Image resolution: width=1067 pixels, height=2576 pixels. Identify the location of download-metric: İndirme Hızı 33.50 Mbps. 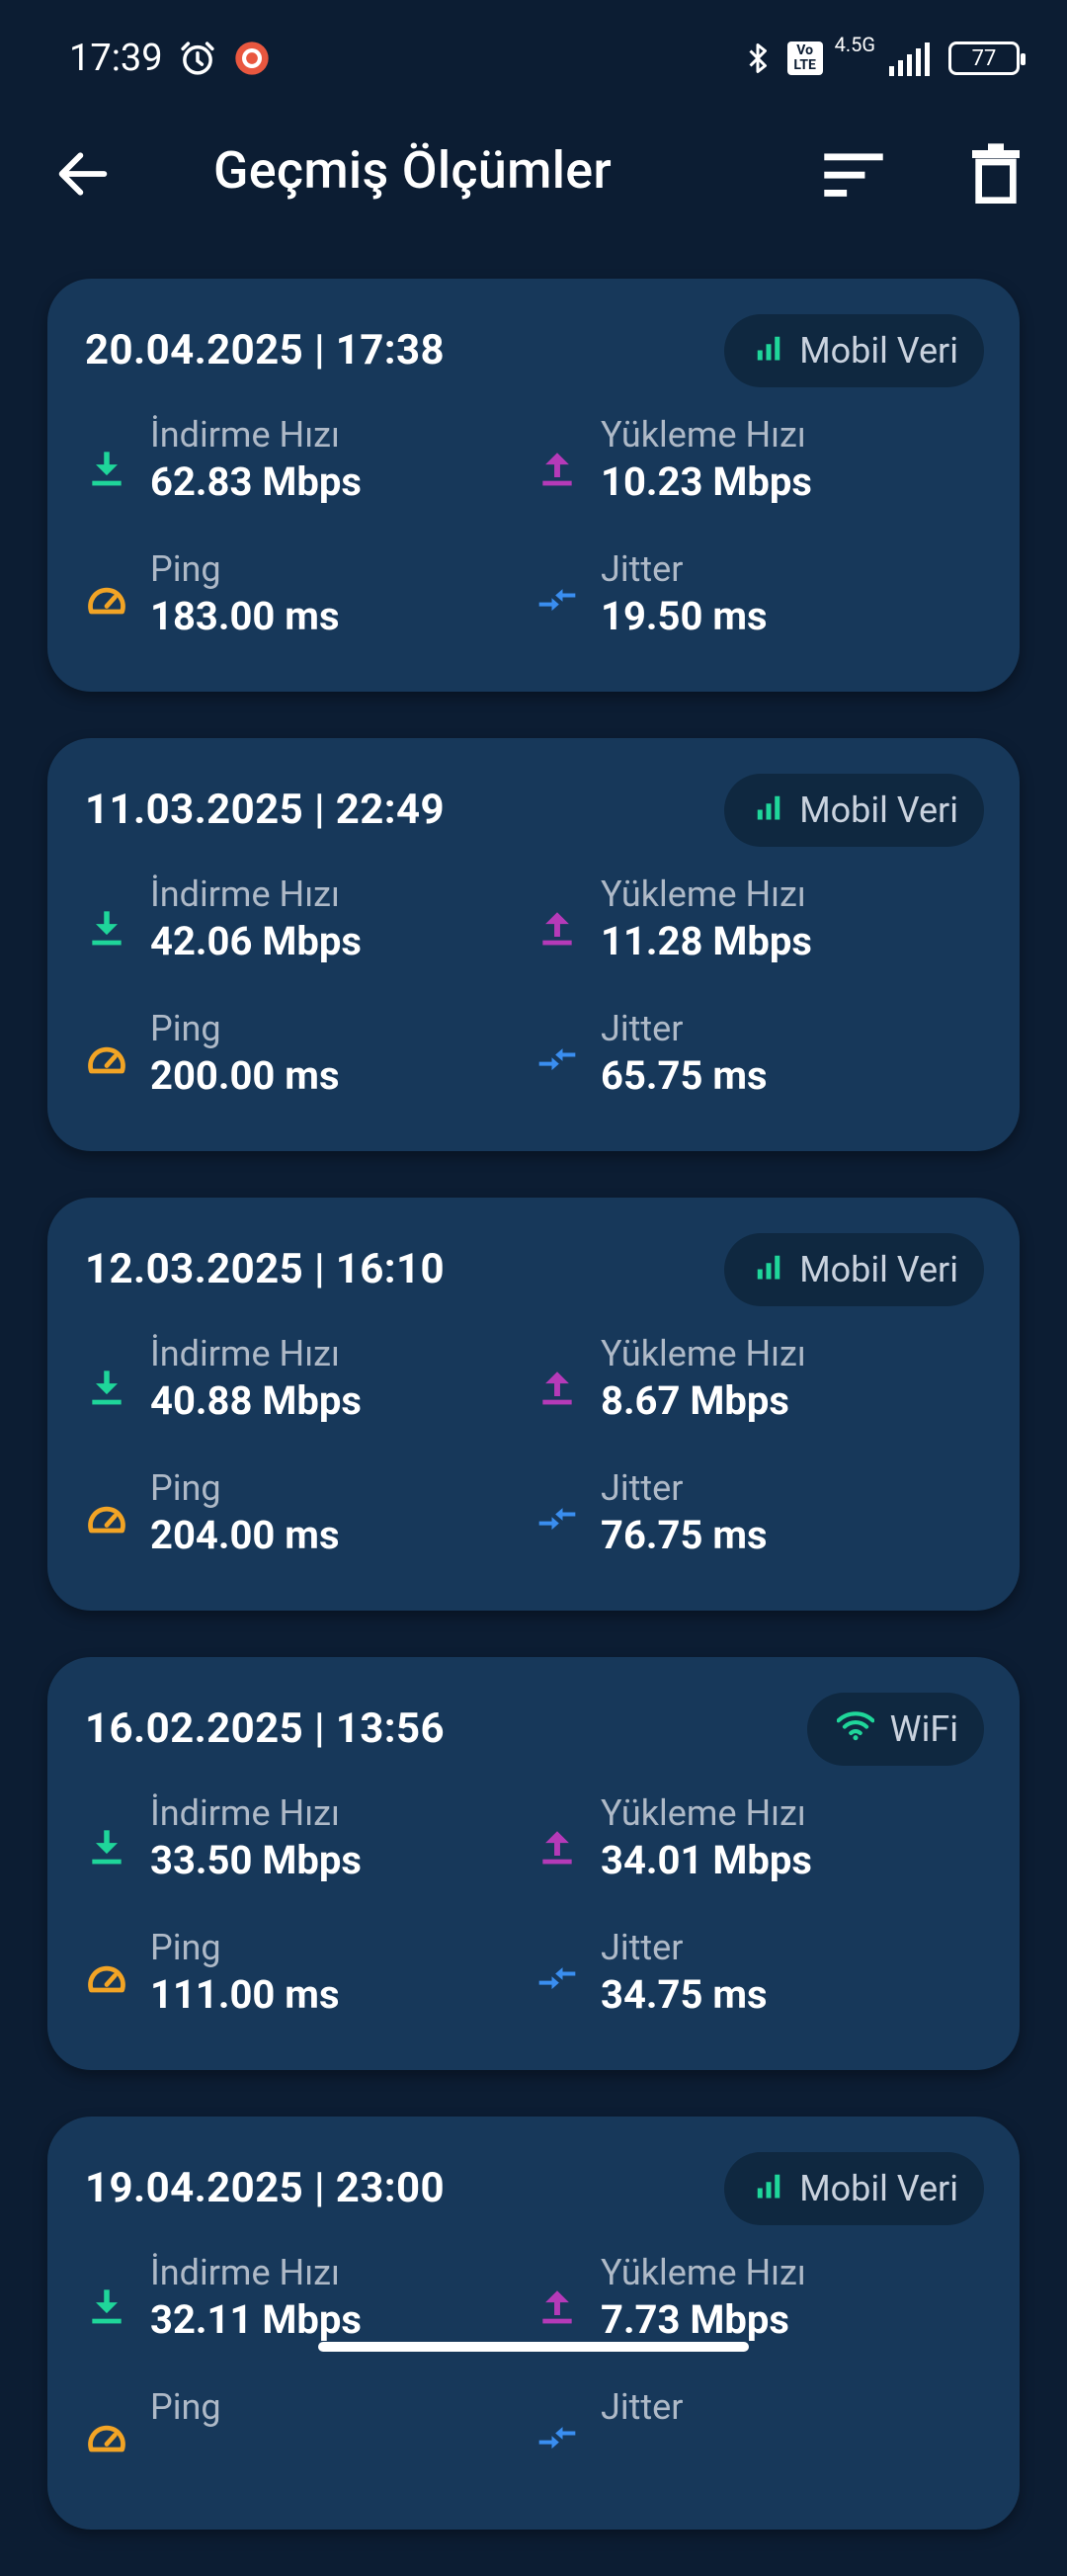
(223, 1840).